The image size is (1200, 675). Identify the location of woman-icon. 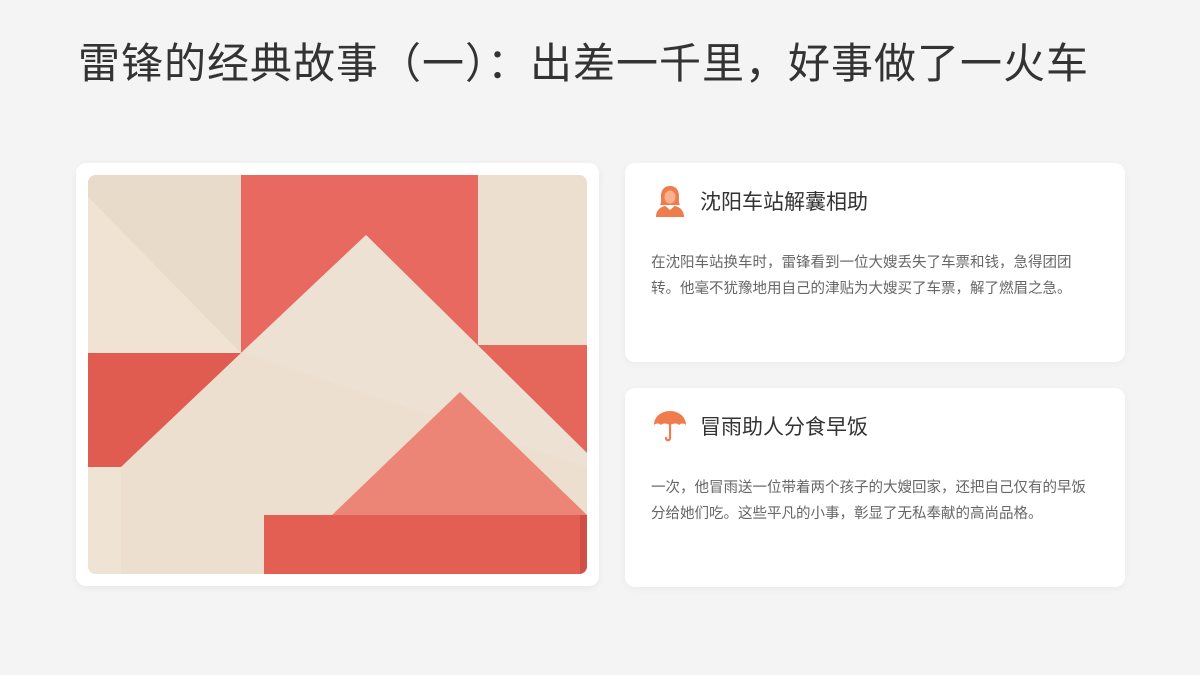
(670, 201).